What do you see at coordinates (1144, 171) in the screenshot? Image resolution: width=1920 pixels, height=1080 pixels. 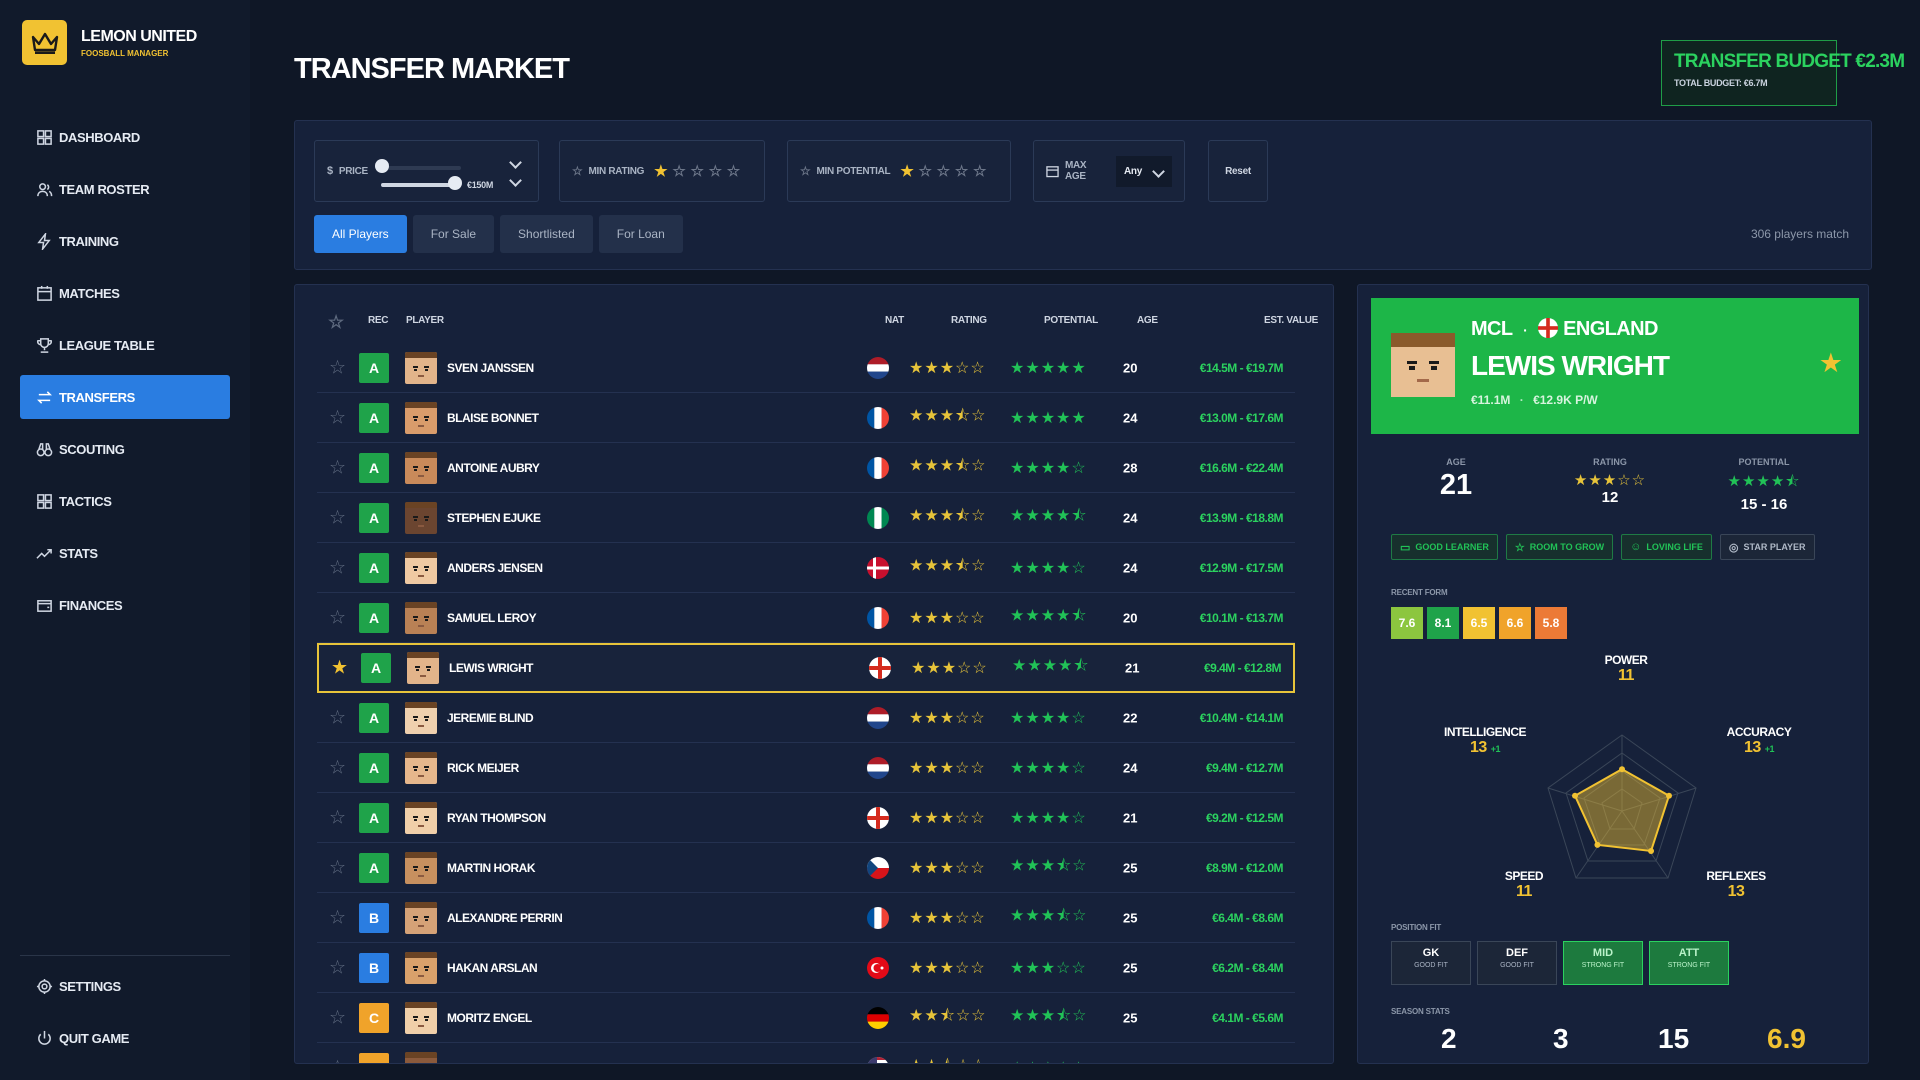 I see `max-age-select: Any` at bounding box center [1144, 171].